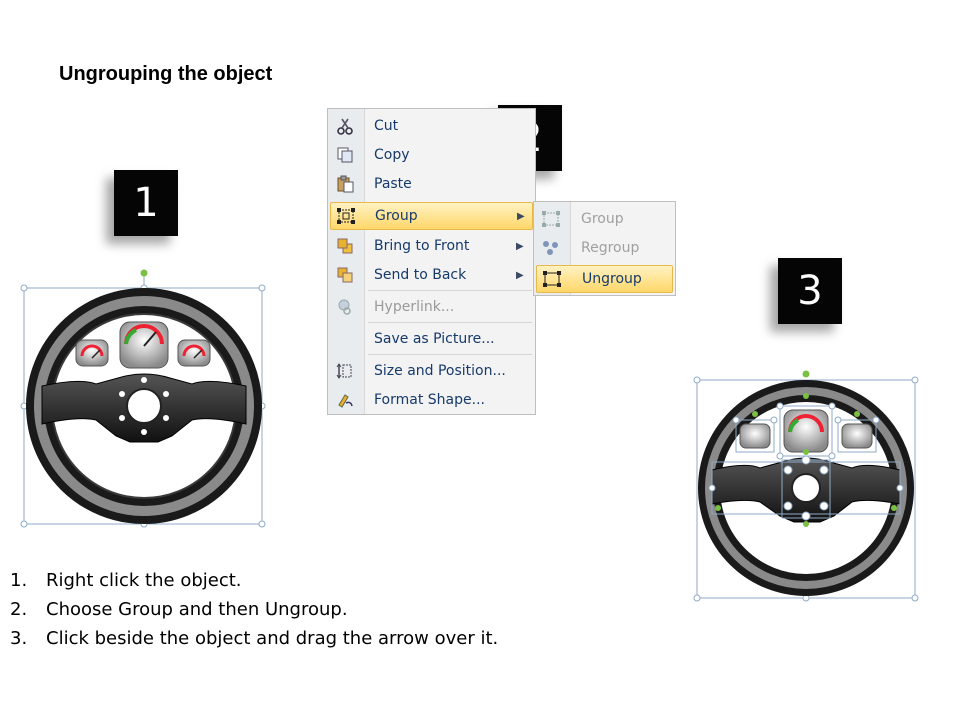 This screenshot has height=720, width=960. I want to click on step-badge-1: 1, so click(146, 203).